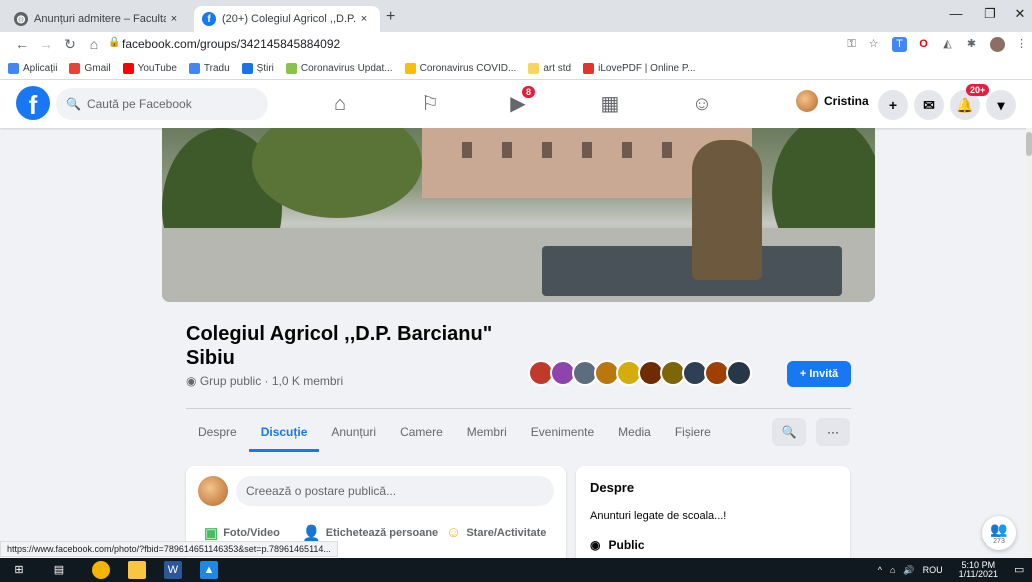 This screenshot has width=1032, height=582. Describe the element at coordinates (242, 533) in the screenshot. I see `photo-video-button: ▣ Foto/Video` at that location.